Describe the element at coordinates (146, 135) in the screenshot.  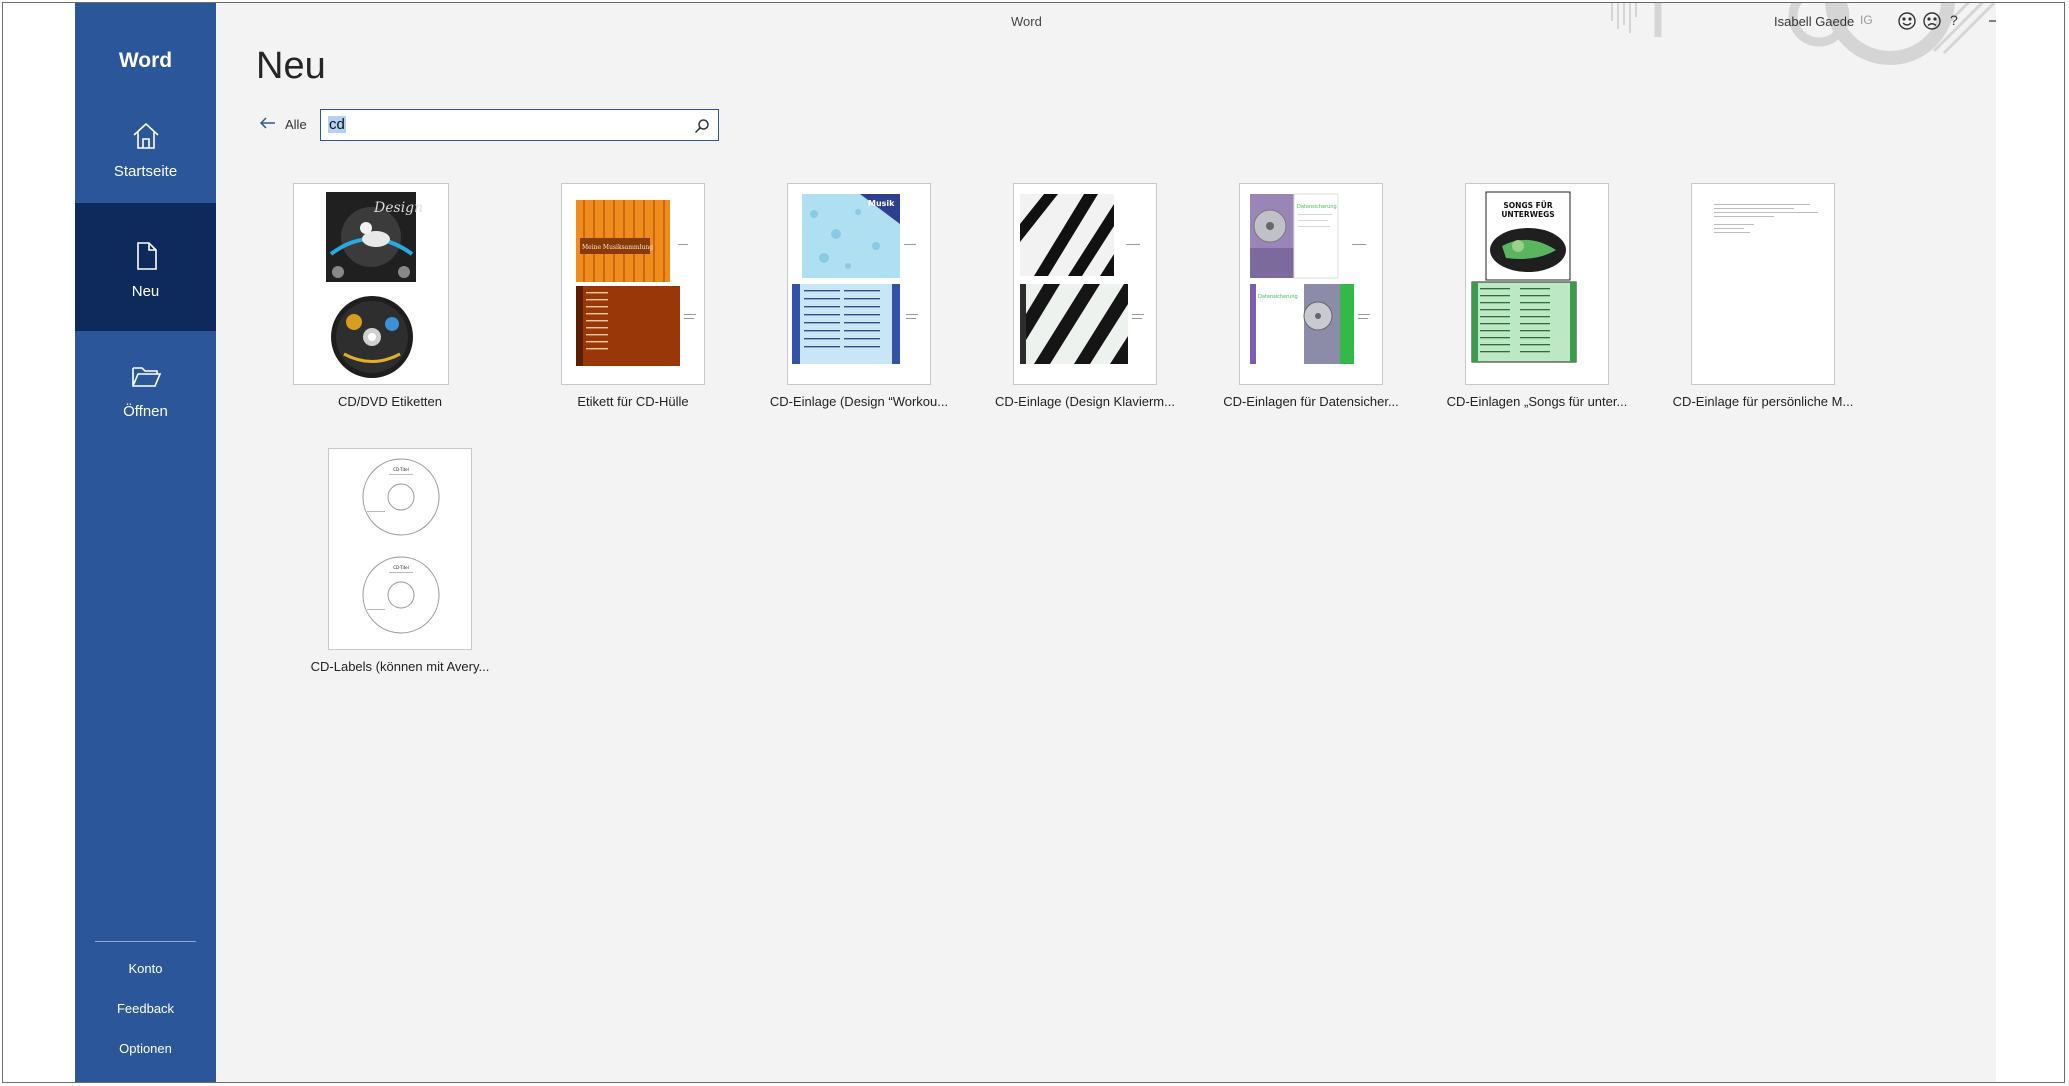
I see `home-icon` at that location.